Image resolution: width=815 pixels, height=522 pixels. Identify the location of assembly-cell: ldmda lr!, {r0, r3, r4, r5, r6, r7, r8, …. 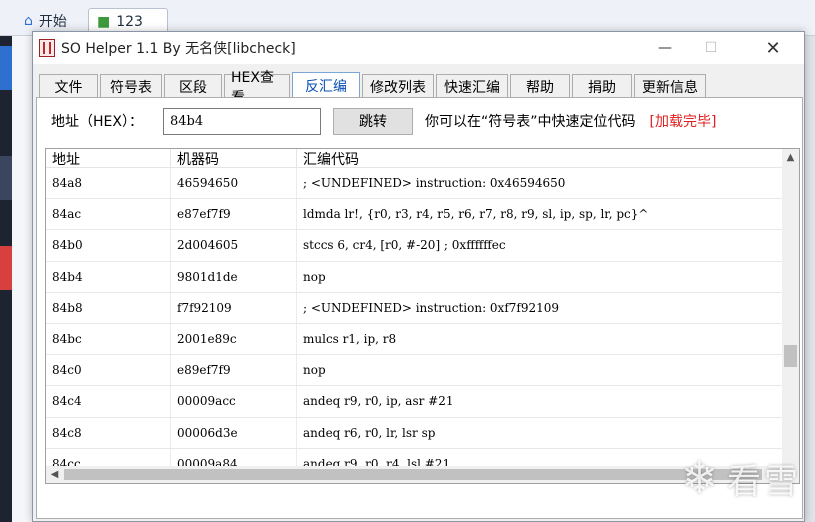
(476, 214).